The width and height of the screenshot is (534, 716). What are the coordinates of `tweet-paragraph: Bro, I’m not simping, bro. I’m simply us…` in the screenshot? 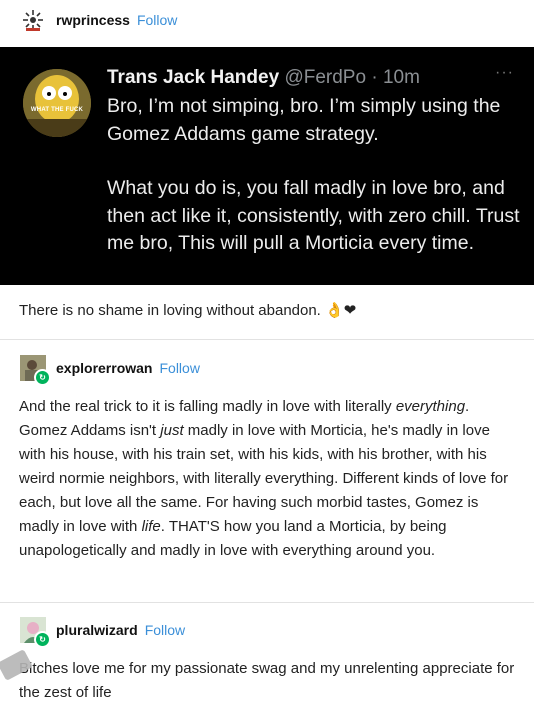 It's located at (304, 120).